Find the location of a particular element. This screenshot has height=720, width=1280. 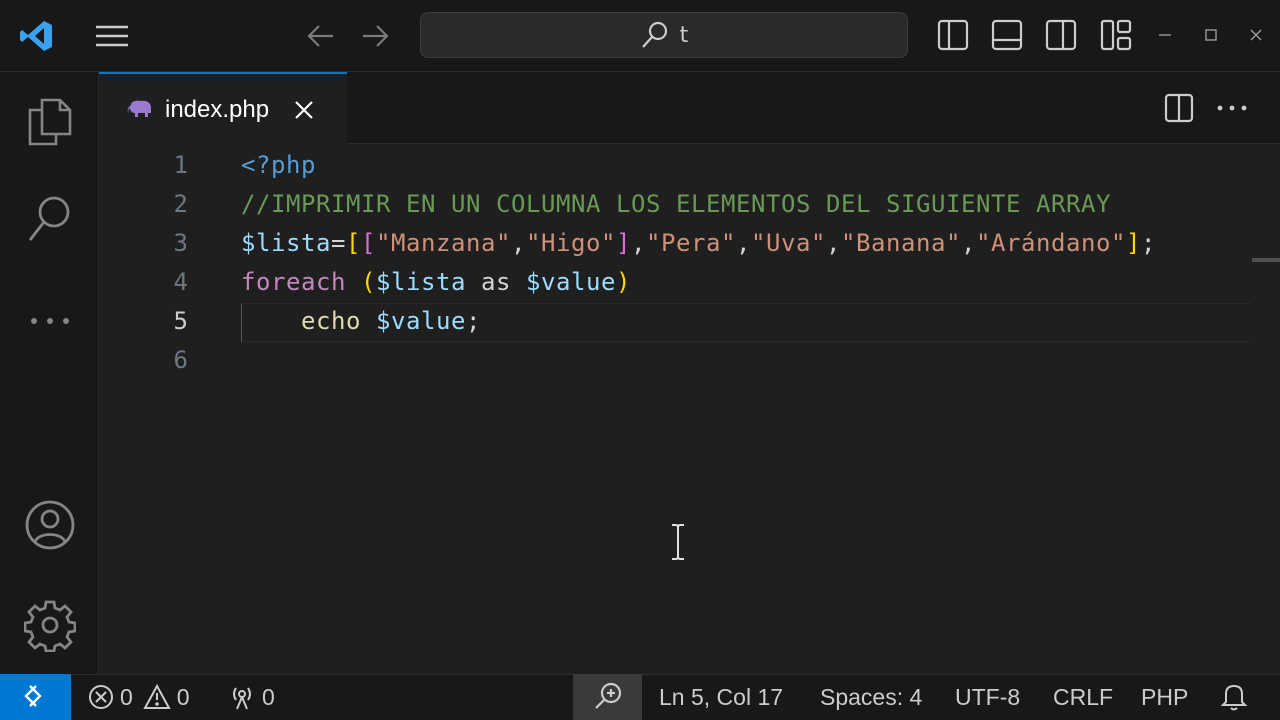

code-token: "Arándano" is located at coordinates (1051, 243).